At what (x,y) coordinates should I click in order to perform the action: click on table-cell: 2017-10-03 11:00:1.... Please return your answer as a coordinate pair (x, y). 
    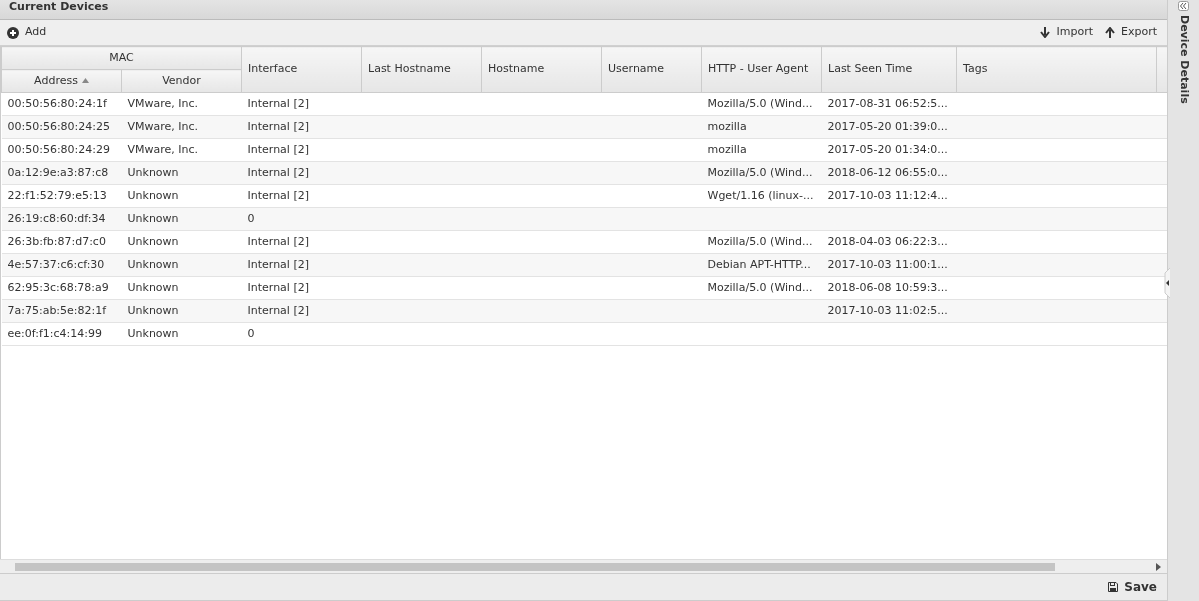
    Looking at the image, I should click on (887, 264).